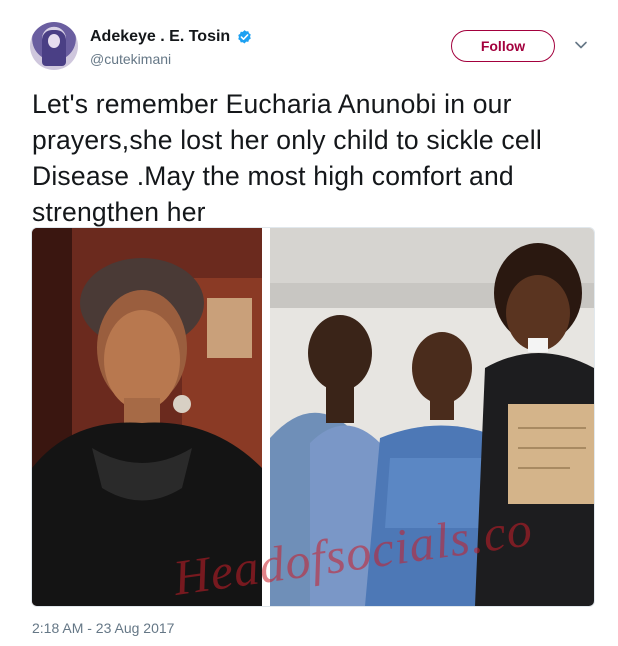 The image size is (618, 646). What do you see at coordinates (103, 628) in the screenshot?
I see `tweet-timestamp: 2:18 AM - 23 Aug 2017` at bounding box center [103, 628].